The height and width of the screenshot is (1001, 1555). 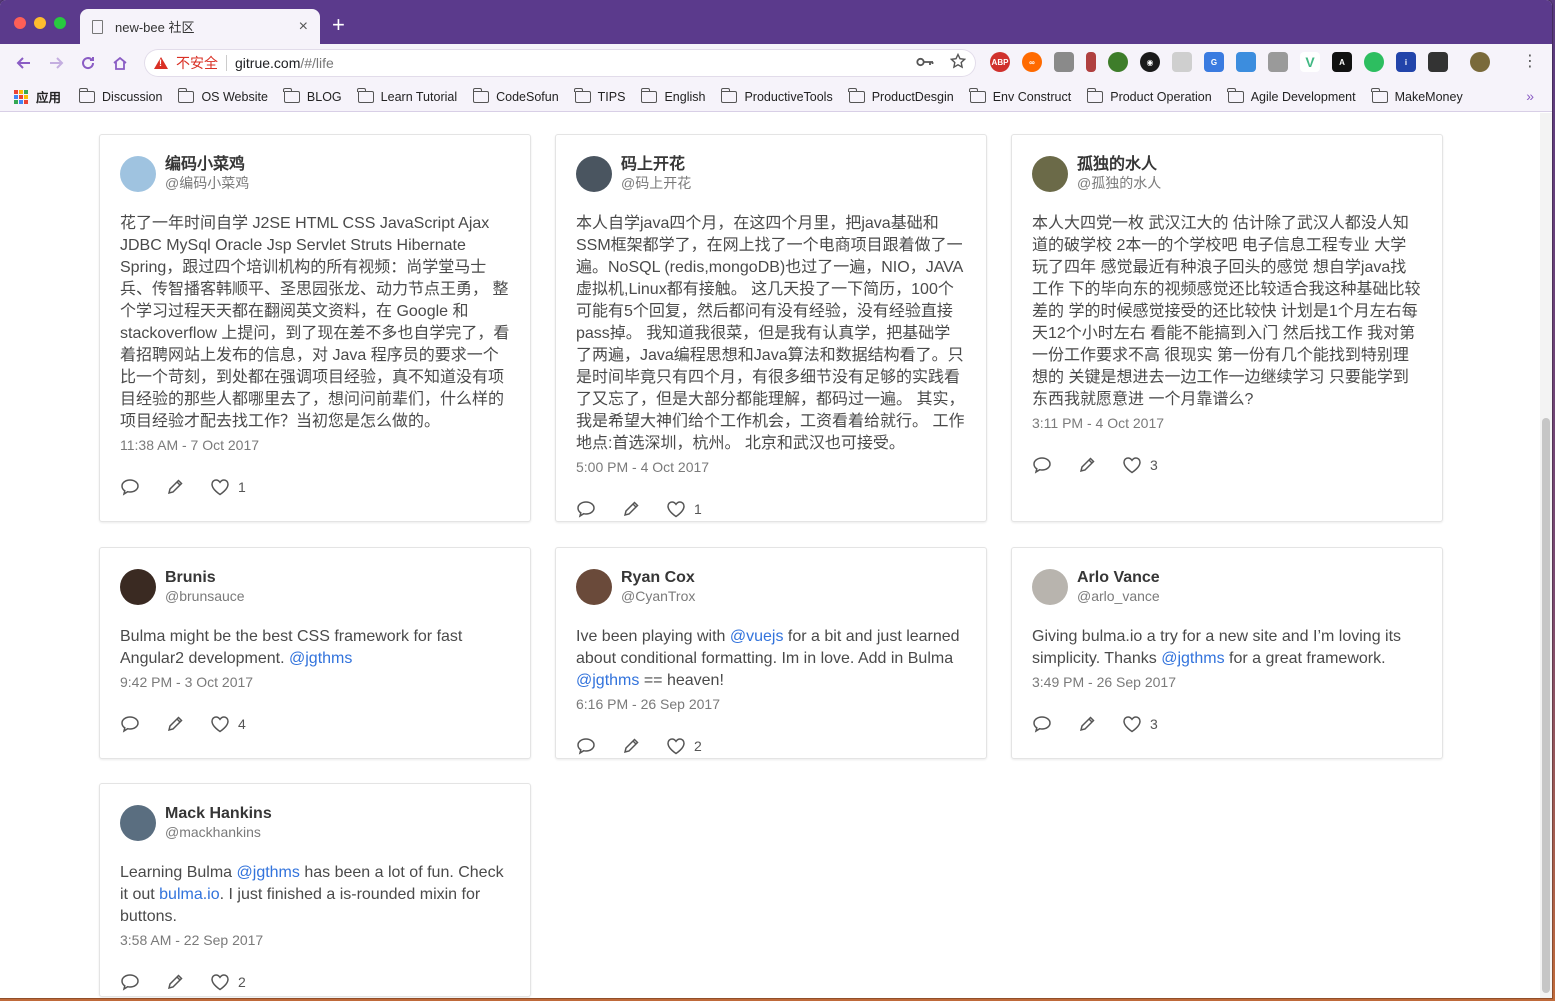 I want to click on infinity-icon: ∞, so click(x=1032, y=62).